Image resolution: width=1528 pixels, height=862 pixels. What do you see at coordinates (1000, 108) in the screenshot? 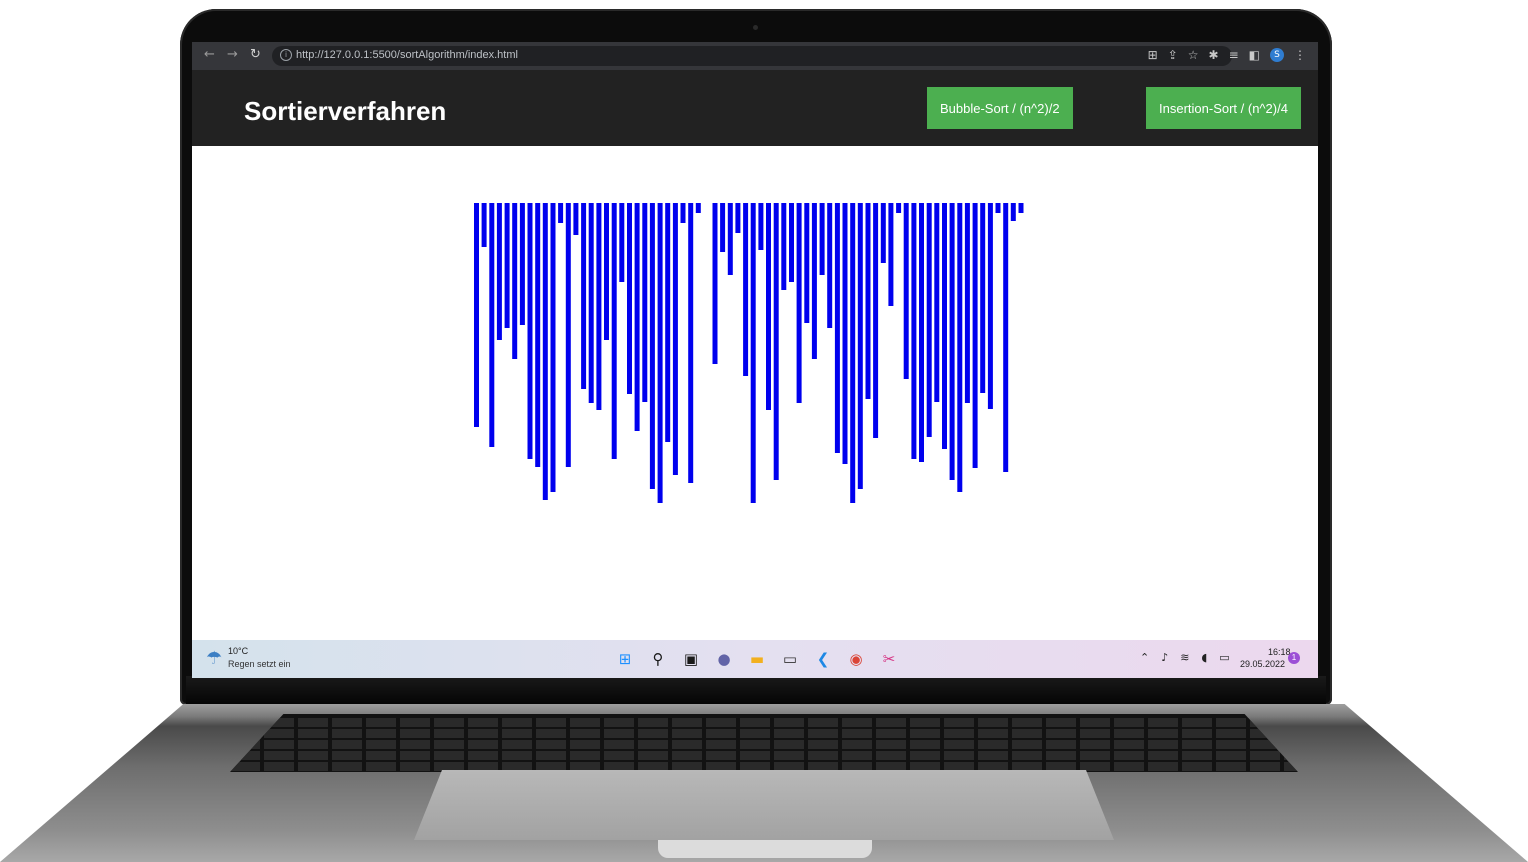
I see `bubble-sort-button: Bubble-Sort / (n^2)/2` at bounding box center [1000, 108].